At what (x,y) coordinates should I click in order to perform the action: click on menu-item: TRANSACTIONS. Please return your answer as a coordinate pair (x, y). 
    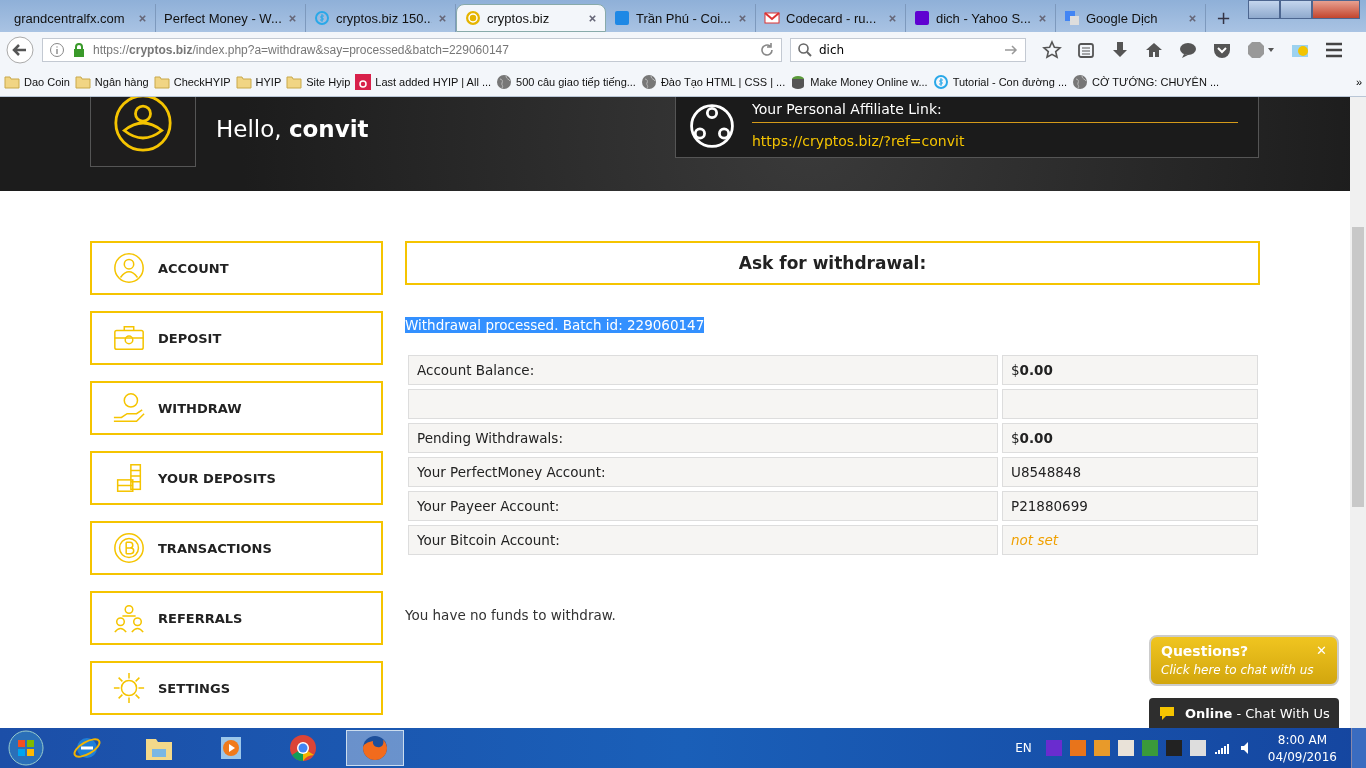
    Looking at the image, I should click on (236, 548).